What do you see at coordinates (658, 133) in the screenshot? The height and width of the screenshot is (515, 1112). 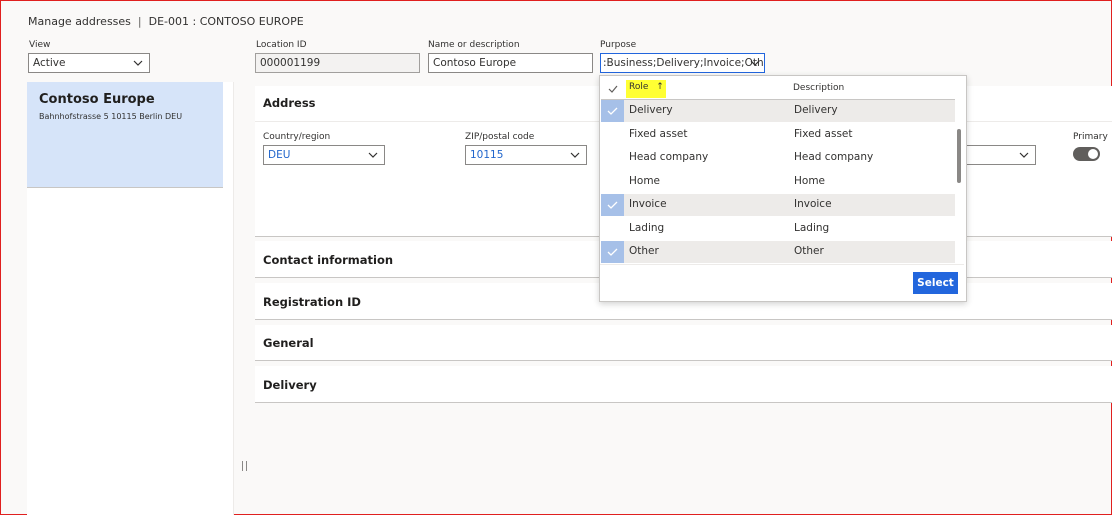 I see `row-role: Fixed asset` at bounding box center [658, 133].